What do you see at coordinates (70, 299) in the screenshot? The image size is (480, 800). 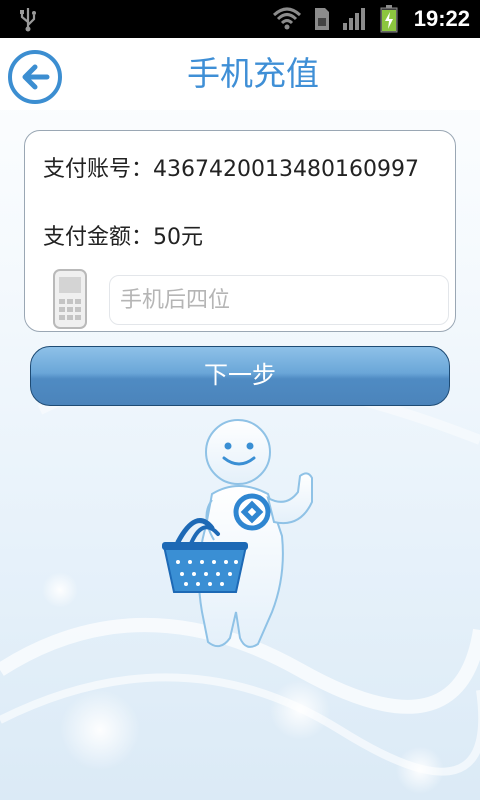 I see `mobile-phone-icon` at bounding box center [70, 299].